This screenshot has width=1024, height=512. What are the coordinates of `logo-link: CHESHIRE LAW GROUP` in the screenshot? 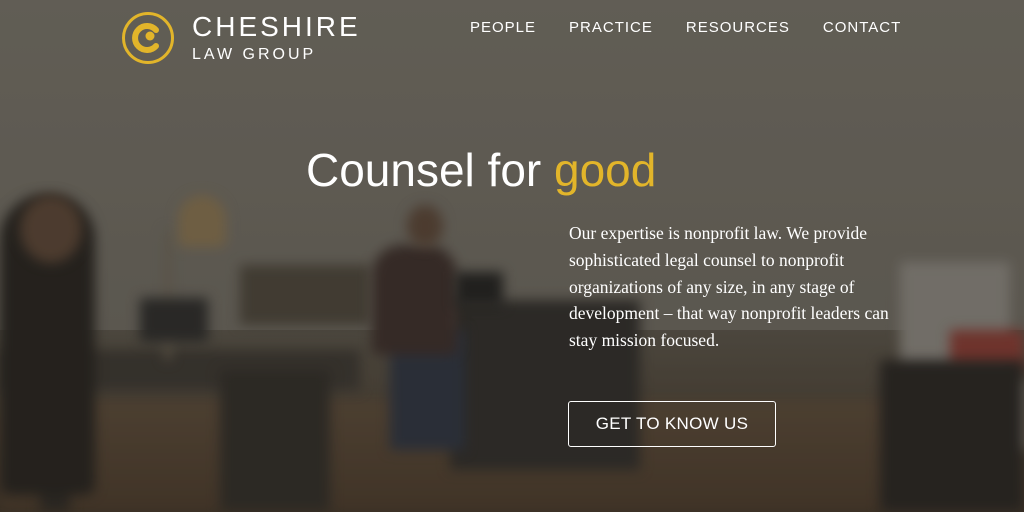 It's located at (241, 38).